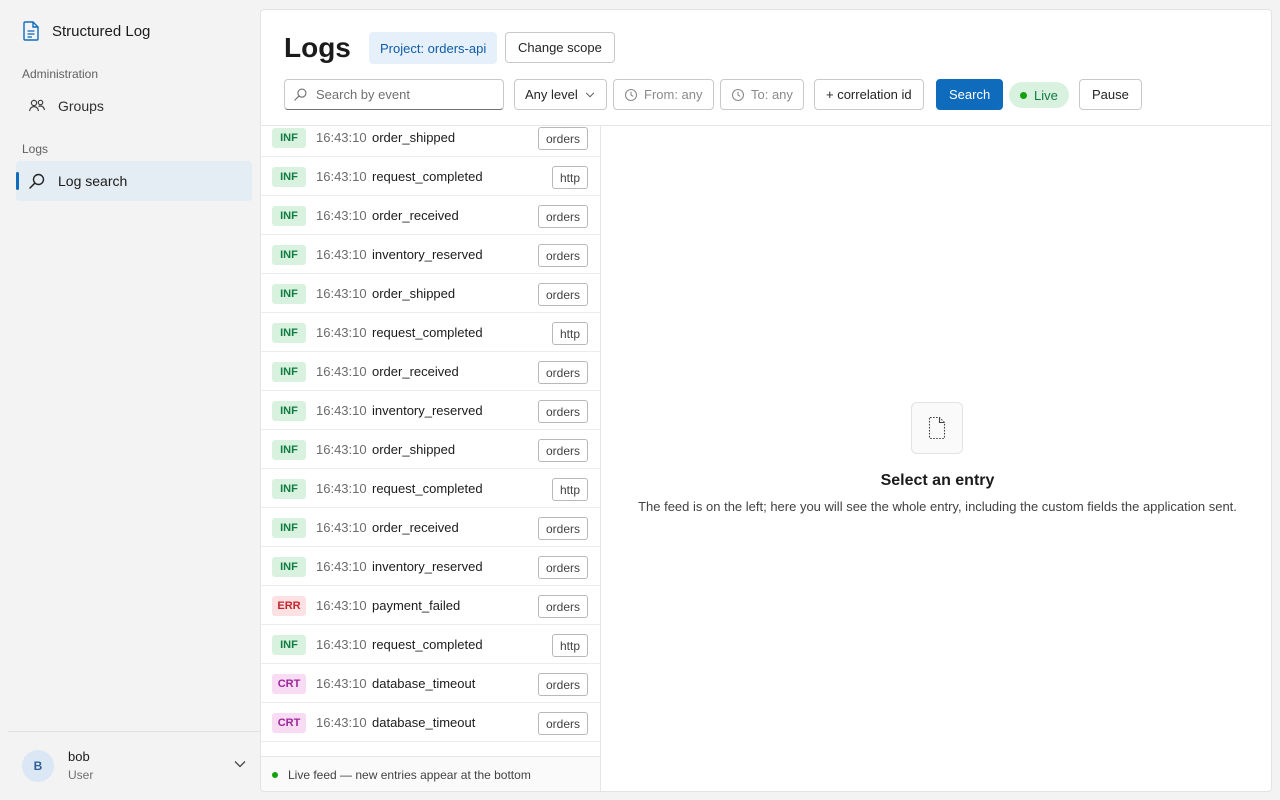 This screenshot has height=800, width=1280. What do you see at coordinates (869, 94) in the screenshot?
I see `add-correlation-id-button: + correlation id` at bounding box center [869, 94].